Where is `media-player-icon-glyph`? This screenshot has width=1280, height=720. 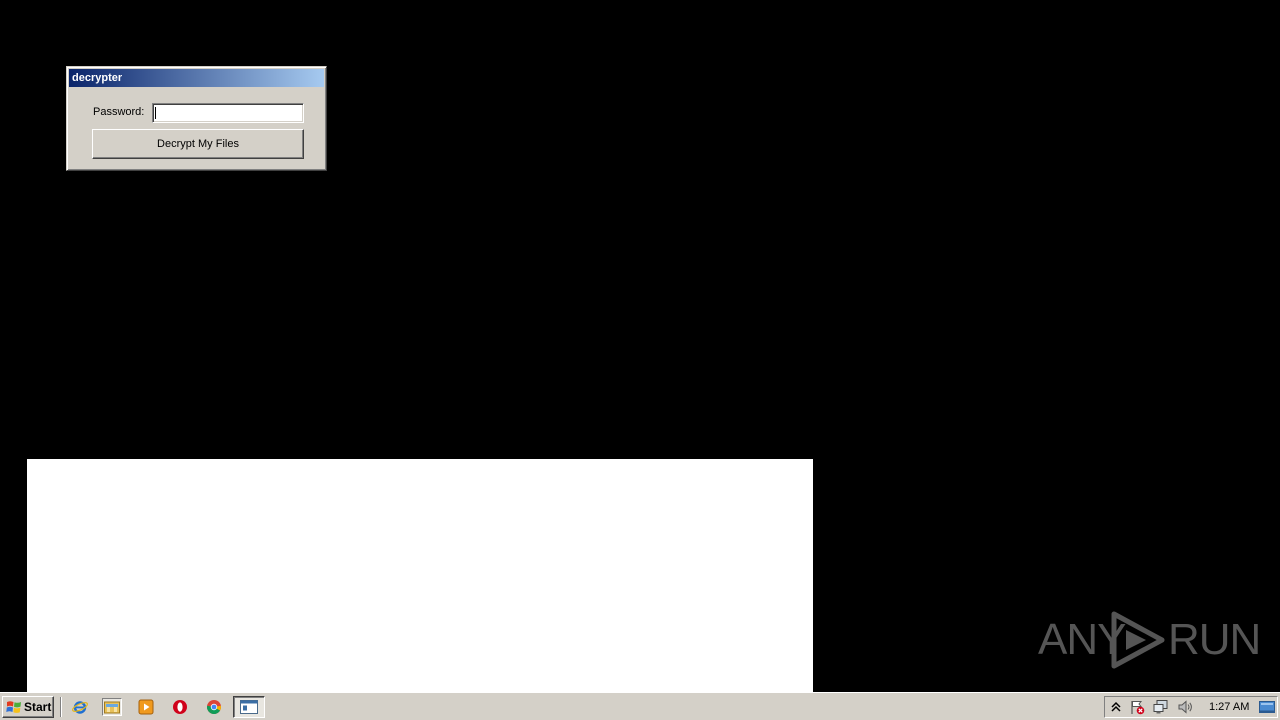 media-player-icon-glyph is located at coordinates (146, 707).